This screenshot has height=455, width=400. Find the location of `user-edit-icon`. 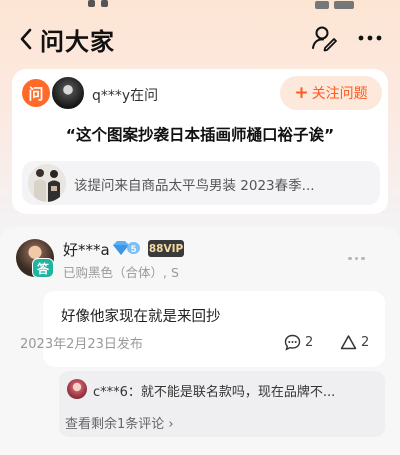

user-edit-icon is located at coordinates (324, 39).